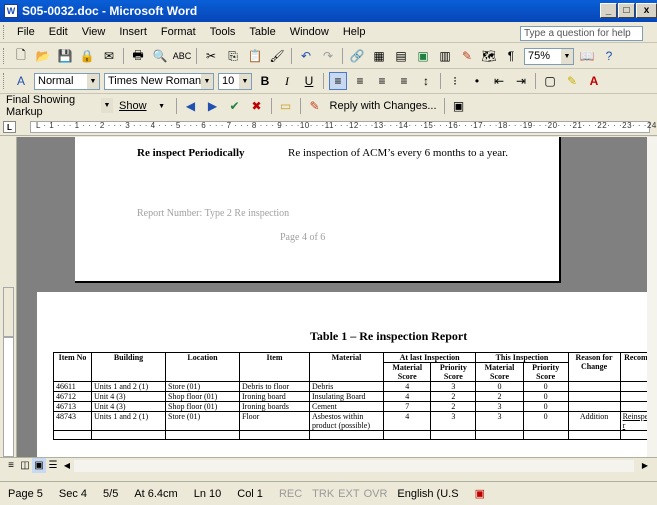 The width and height of the screenshot is (657, 505). I want to click on align-right-icon: ≡, so click(382, 81).